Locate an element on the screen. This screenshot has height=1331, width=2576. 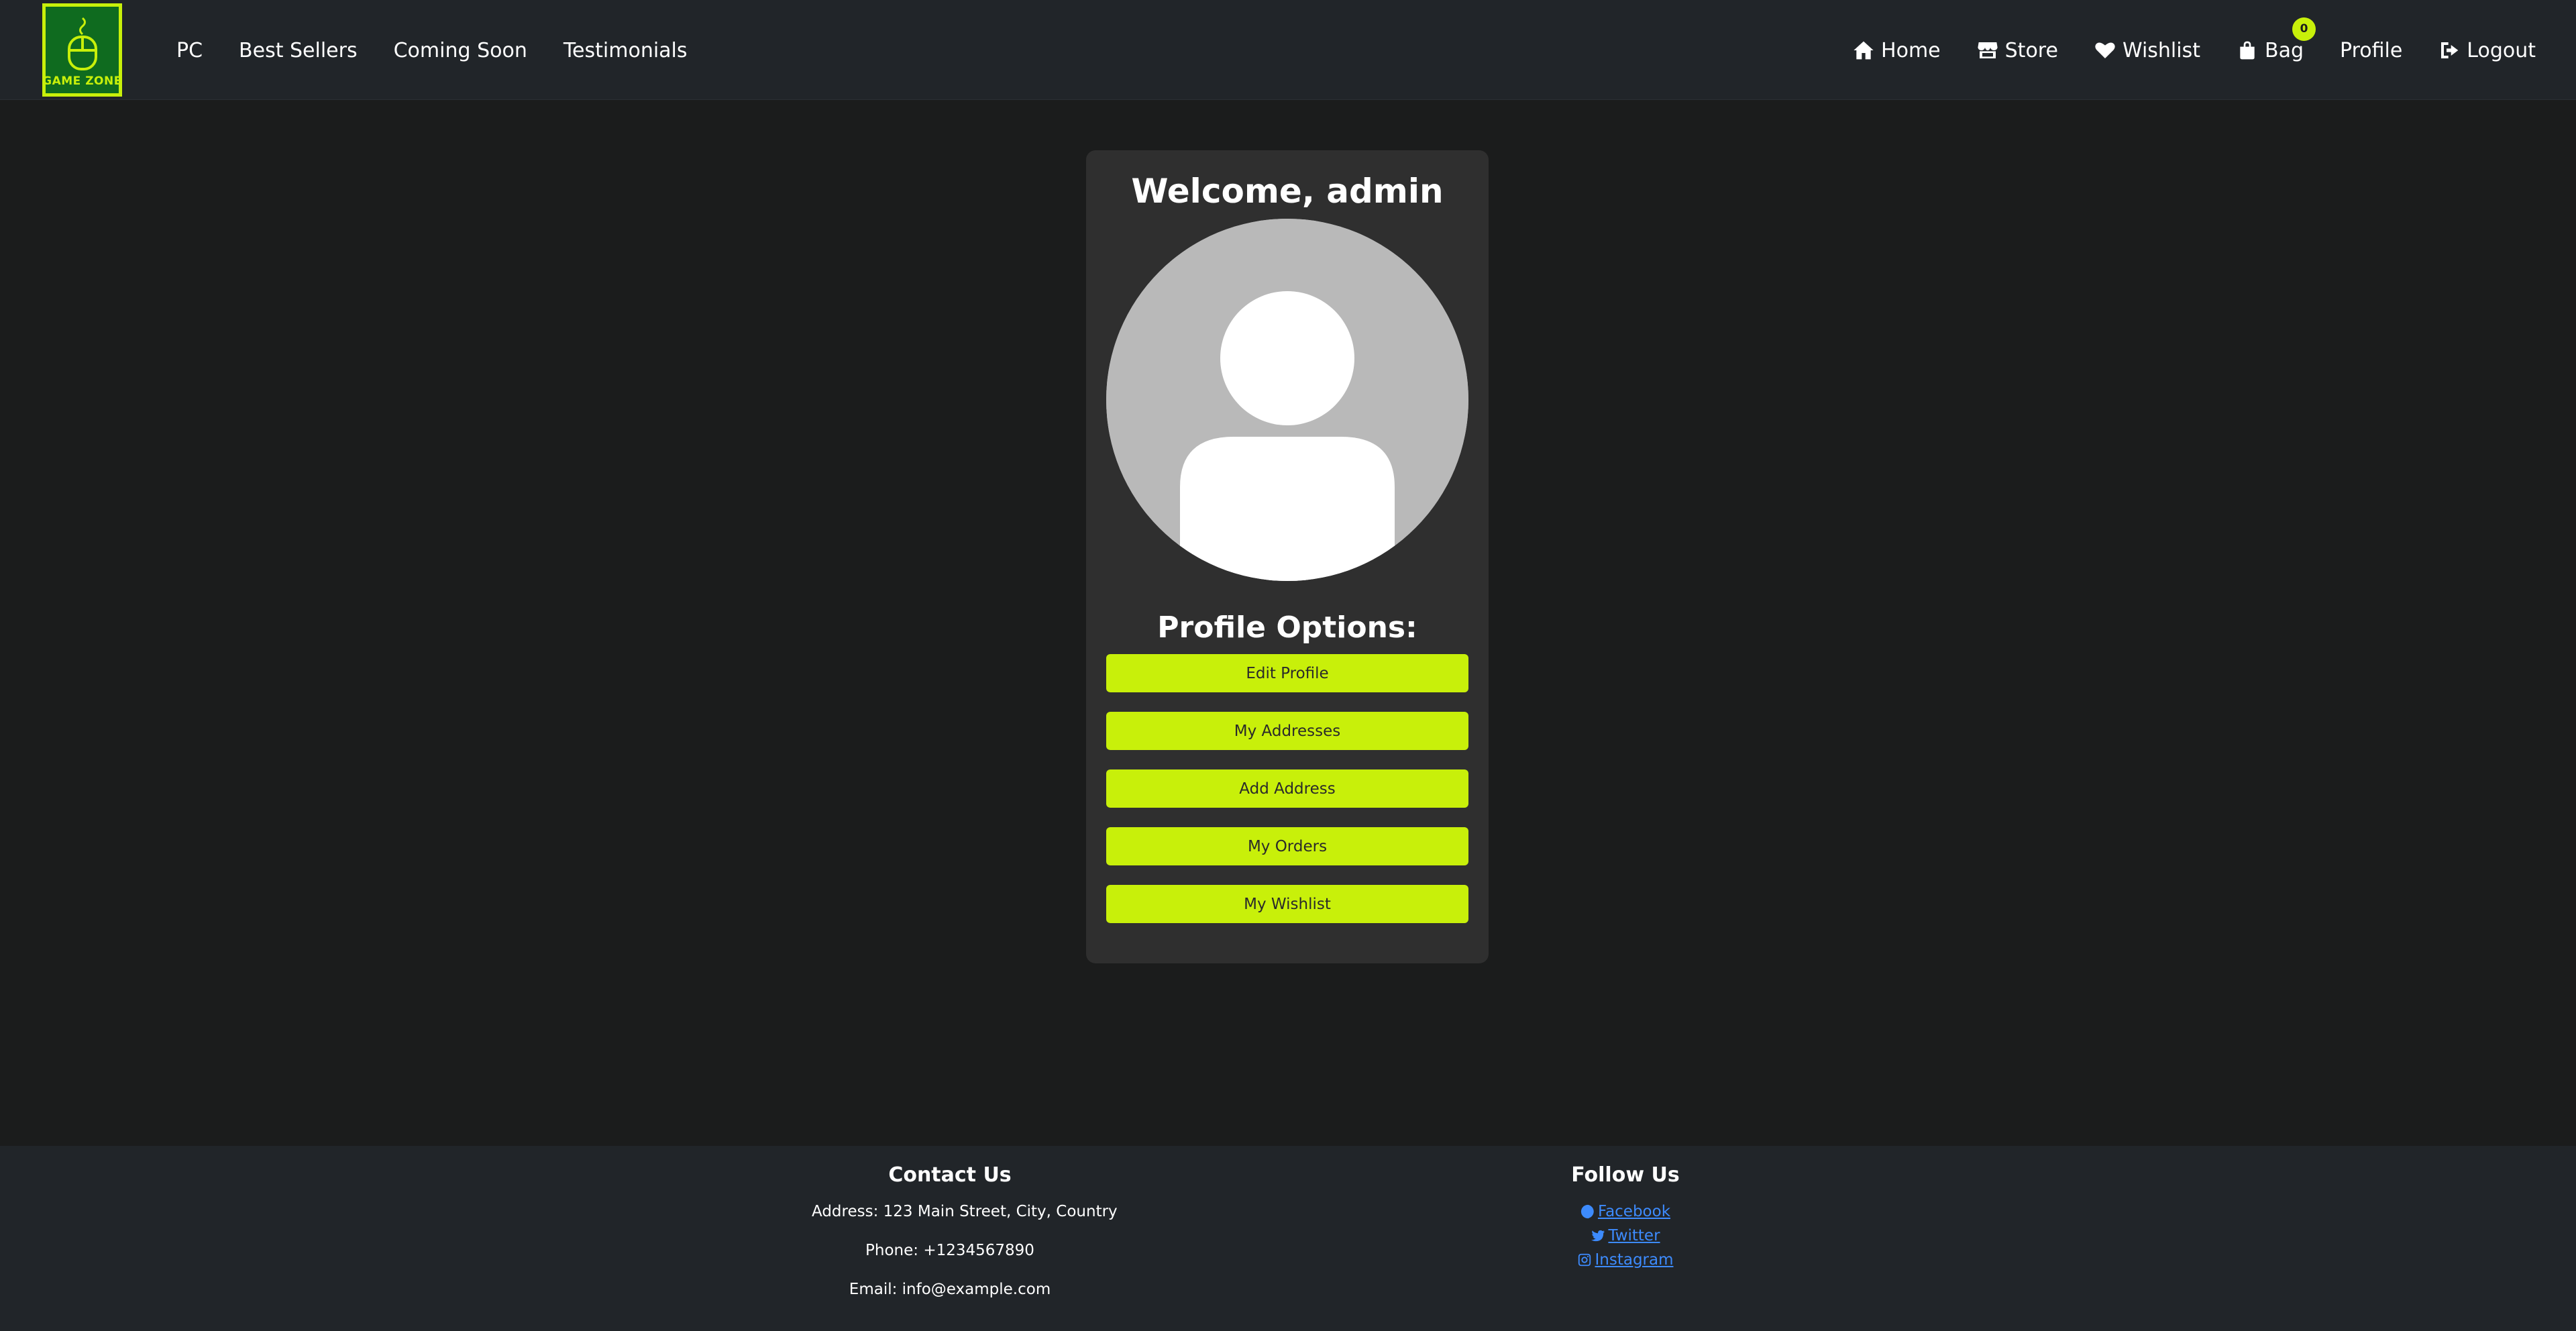
profile-options-title: Profile Options: is located at coordinates (1287, 627).